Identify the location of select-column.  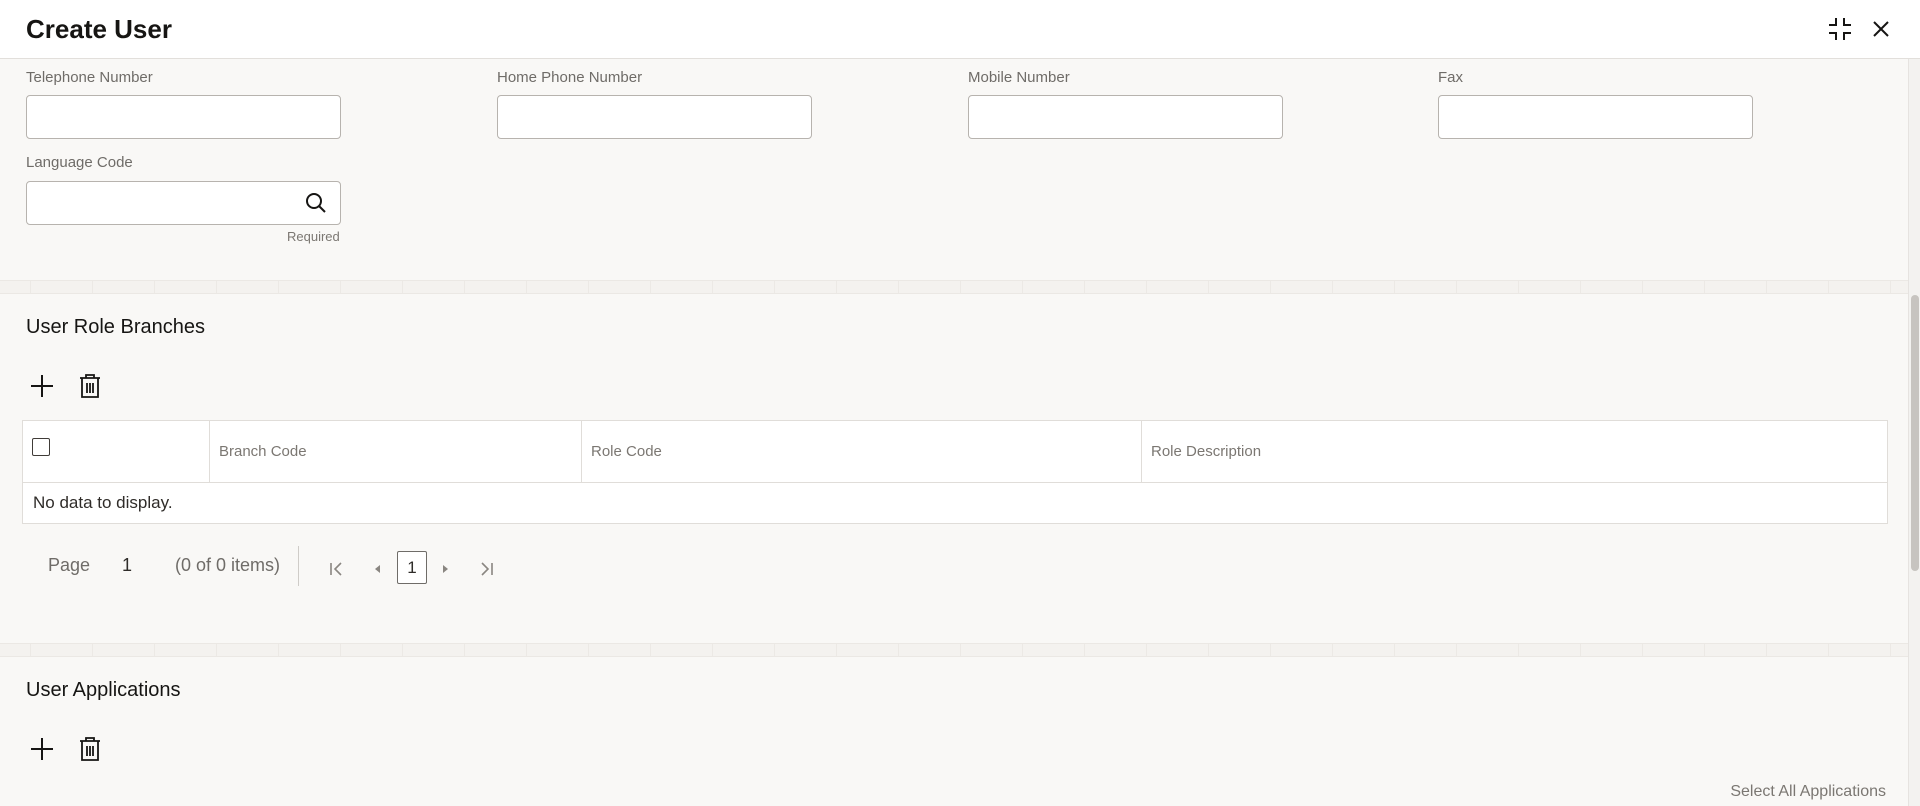
(116, 452).